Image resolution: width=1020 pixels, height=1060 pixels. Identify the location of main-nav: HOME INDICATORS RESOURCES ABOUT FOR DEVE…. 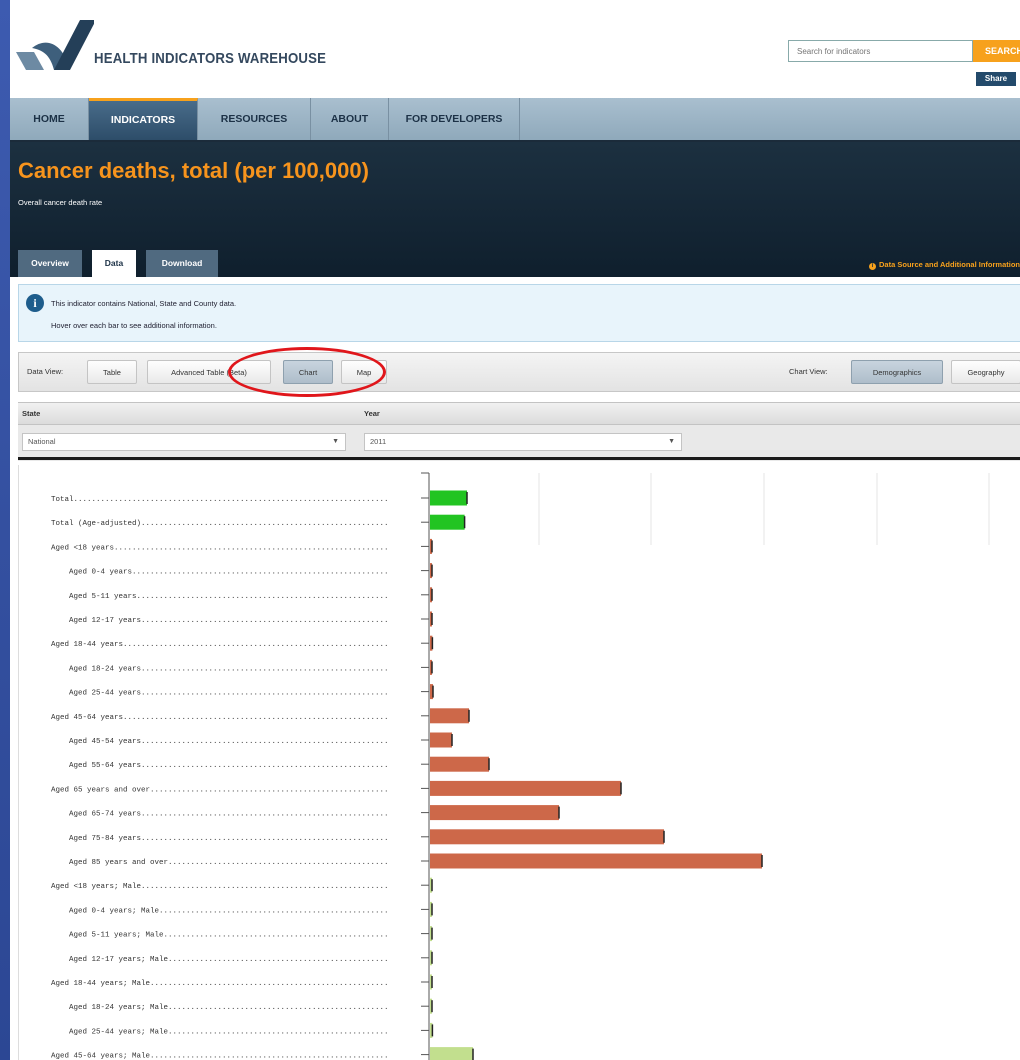
(515, 120).